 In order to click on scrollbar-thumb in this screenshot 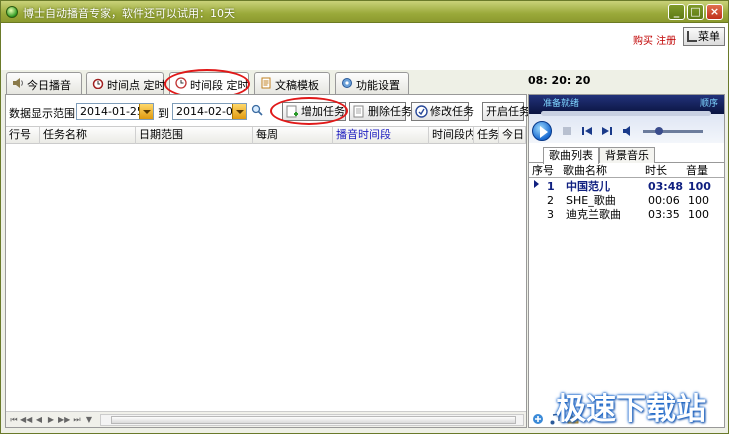, I will do `click(313, 420)`.